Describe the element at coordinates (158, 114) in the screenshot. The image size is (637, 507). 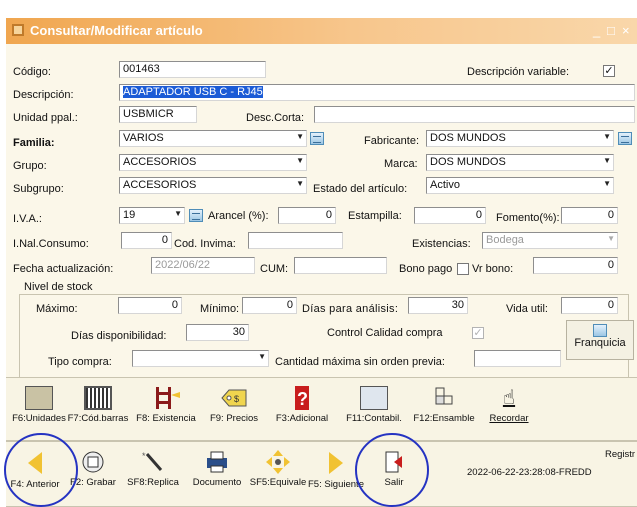
I see `unidad-field: USBMICR` at that location.